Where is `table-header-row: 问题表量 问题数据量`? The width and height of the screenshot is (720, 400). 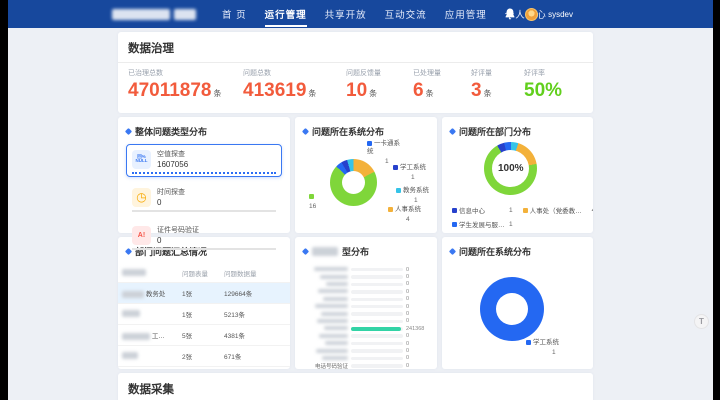
table-header-row: 问题表量 问题数据量 is located at coordinates (204, 273).